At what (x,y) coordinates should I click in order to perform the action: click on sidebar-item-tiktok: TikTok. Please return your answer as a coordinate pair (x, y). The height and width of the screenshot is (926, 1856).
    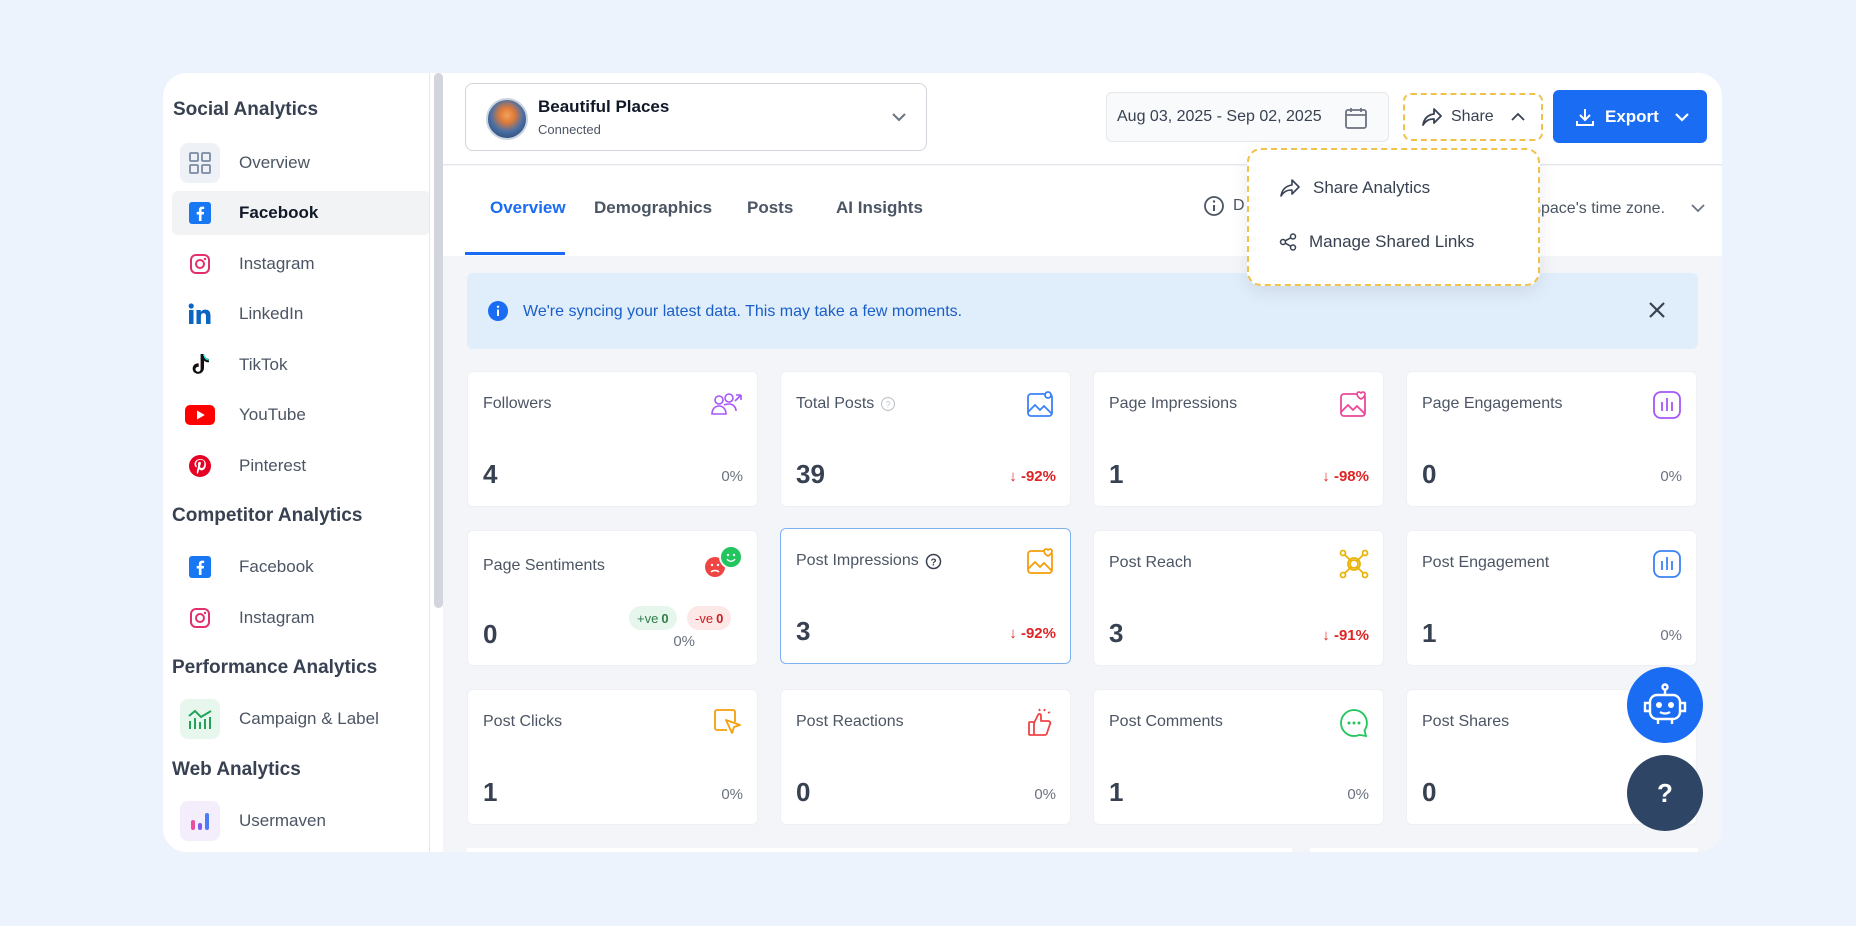
    Looking at the image, I should click on (301, 365).